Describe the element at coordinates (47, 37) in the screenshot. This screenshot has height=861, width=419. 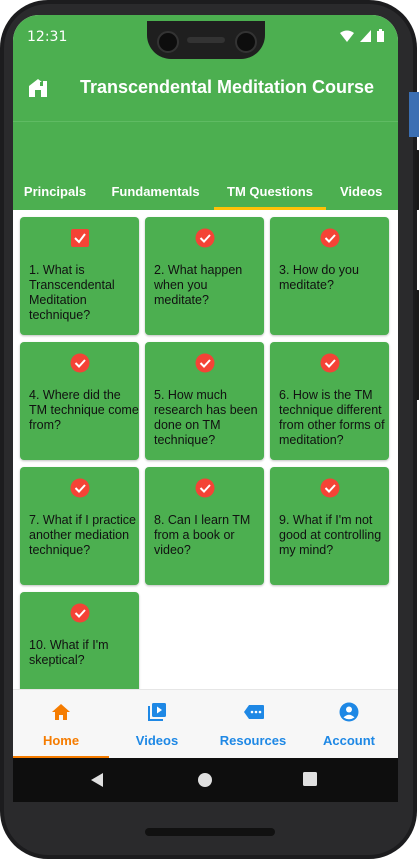
I see `status-time: 12:31` at that location.